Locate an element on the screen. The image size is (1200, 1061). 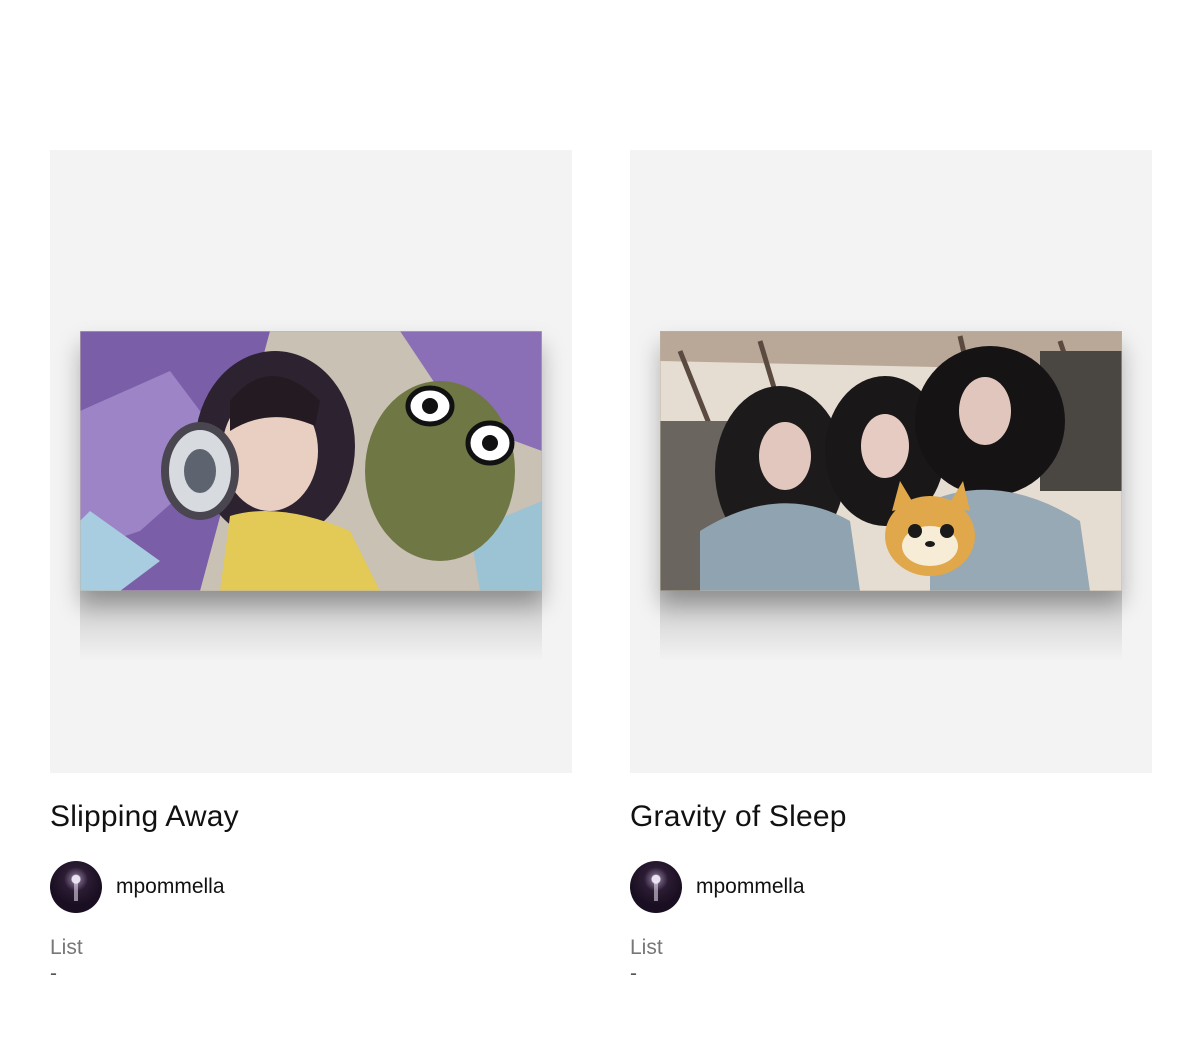
card-title: Gravity of Sleep is located at coordinates (891, 817).